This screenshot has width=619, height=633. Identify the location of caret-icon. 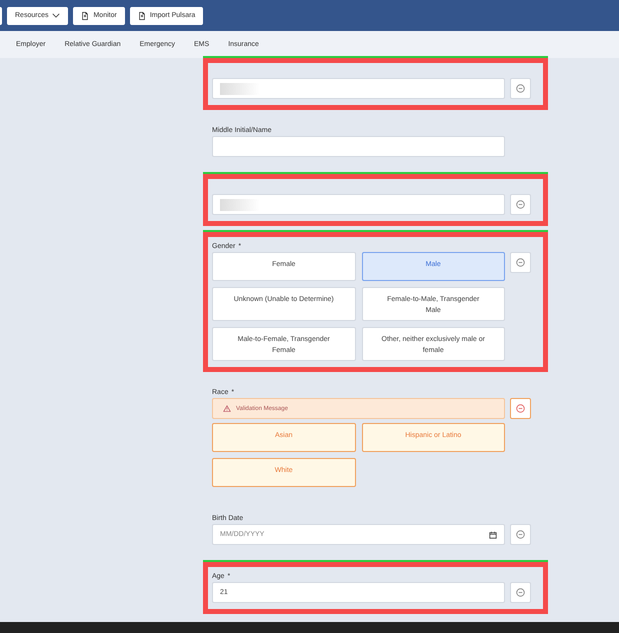
(56, 15).